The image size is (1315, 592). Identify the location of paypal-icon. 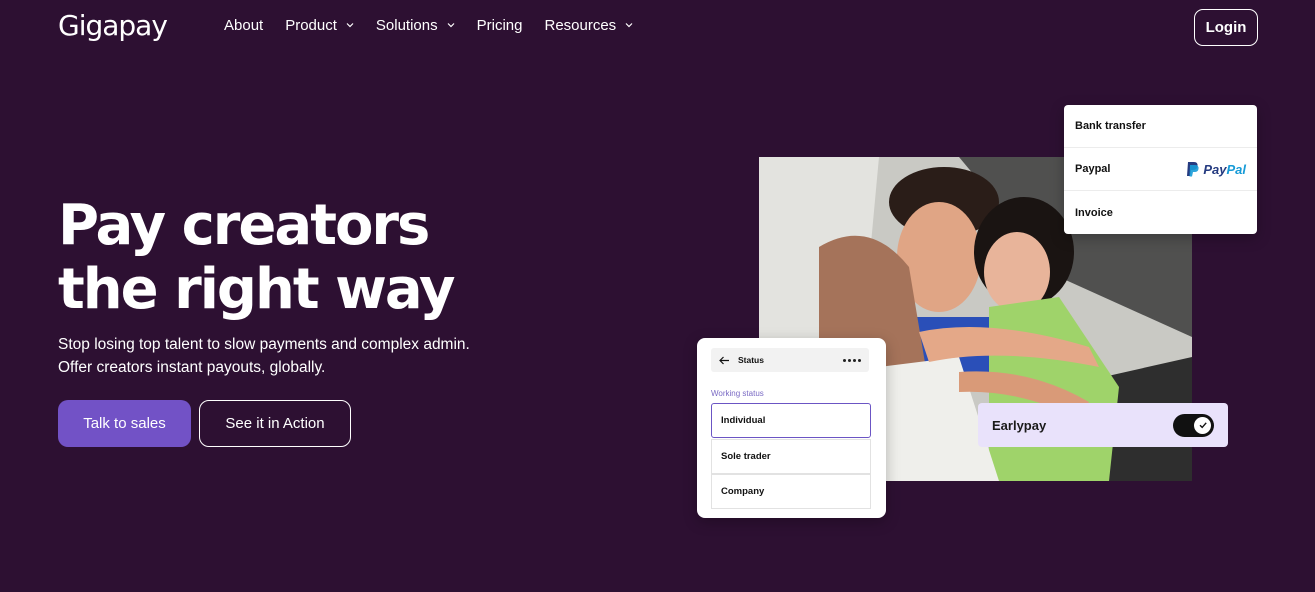
(1193, 169).